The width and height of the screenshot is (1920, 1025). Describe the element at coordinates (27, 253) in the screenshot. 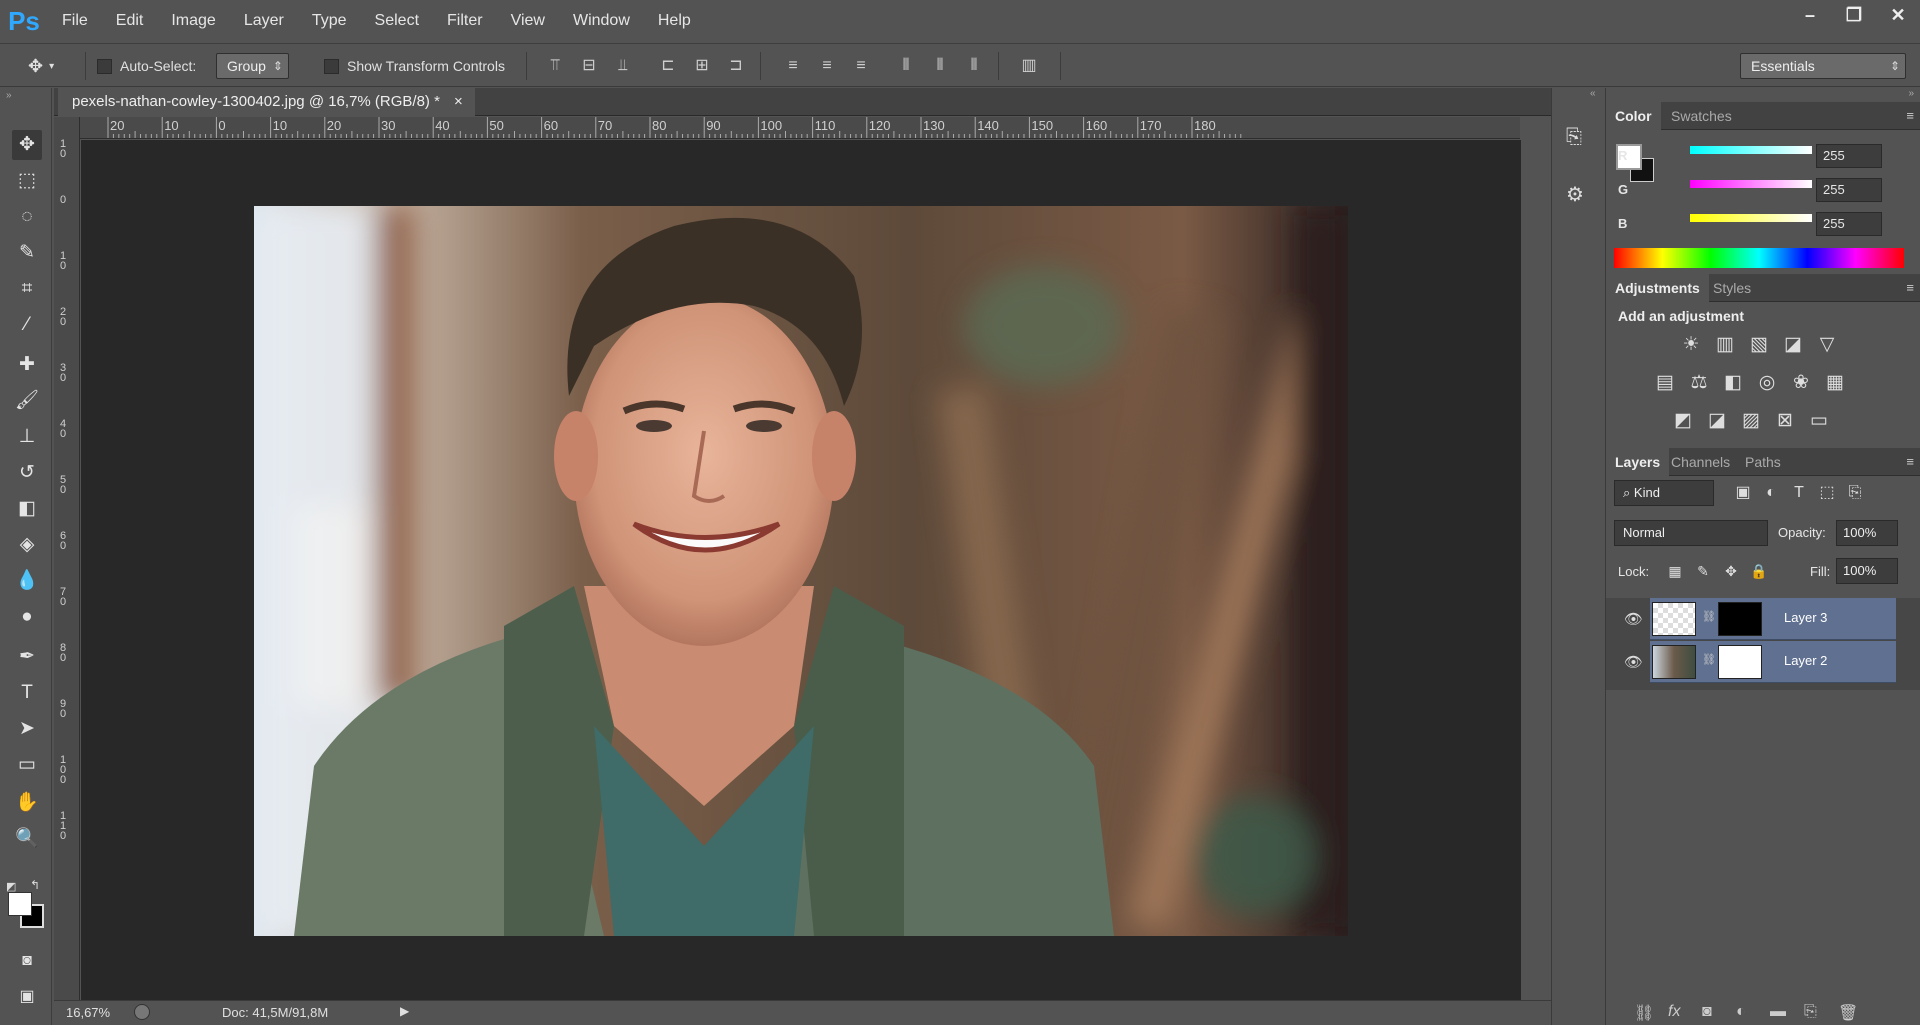

I see `quick-selection-tool-icon: ✎` at that location.